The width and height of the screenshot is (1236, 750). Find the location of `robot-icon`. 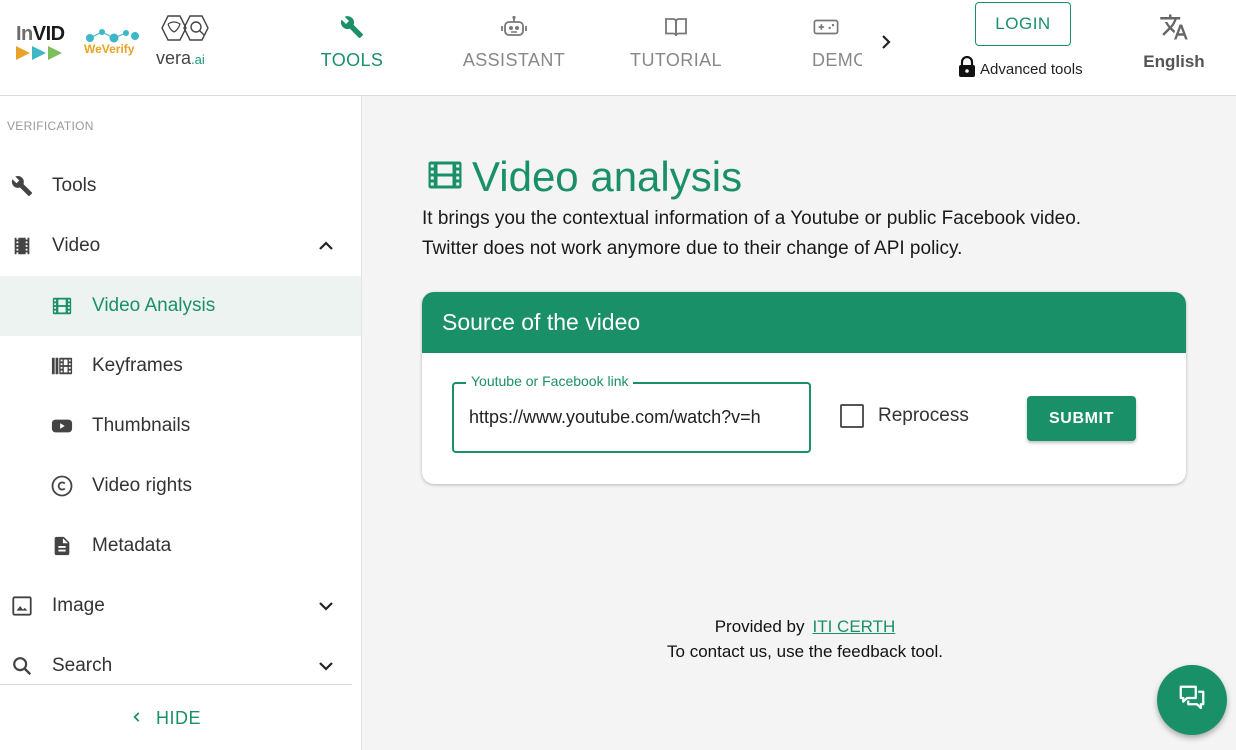

robot-icon is located at coordinates (514, 27).